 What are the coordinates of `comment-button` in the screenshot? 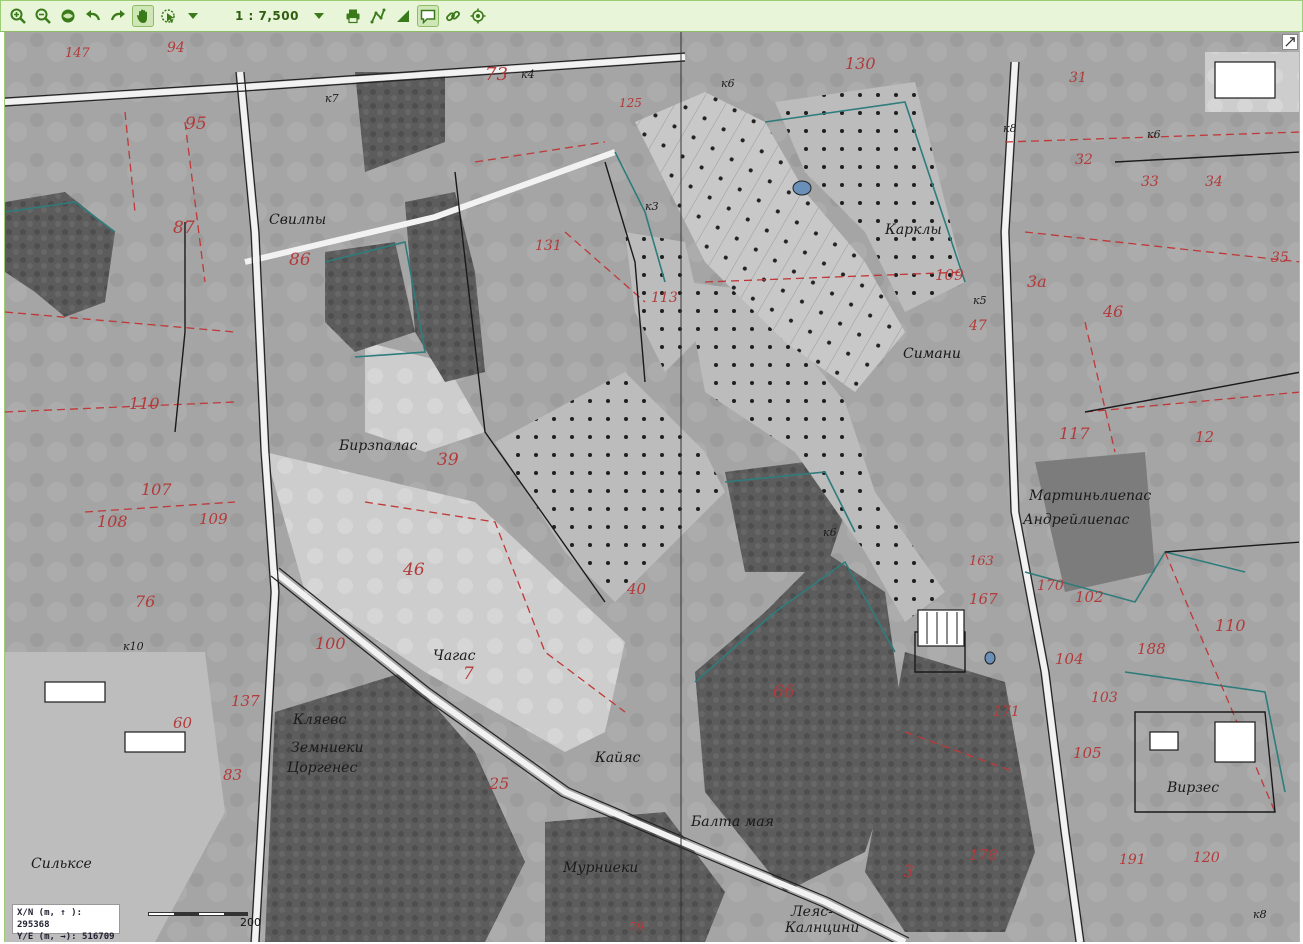 It's located at (427, 16).